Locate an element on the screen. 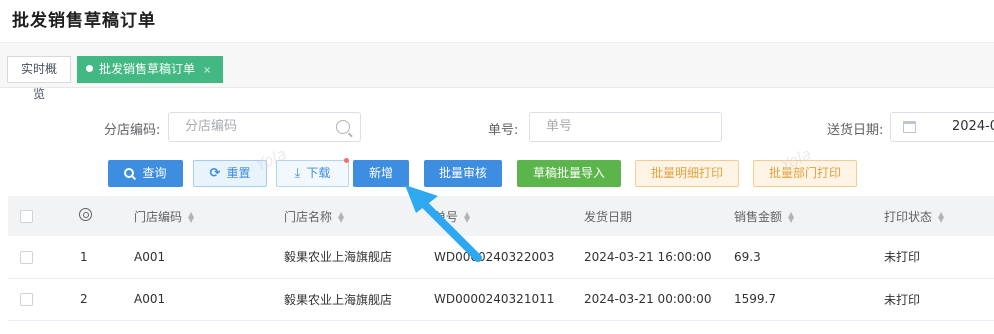 Image resolution: width=994 pixels, height=334 pixels. pointer-arrow-annotation is located at coordinates (443, 223).